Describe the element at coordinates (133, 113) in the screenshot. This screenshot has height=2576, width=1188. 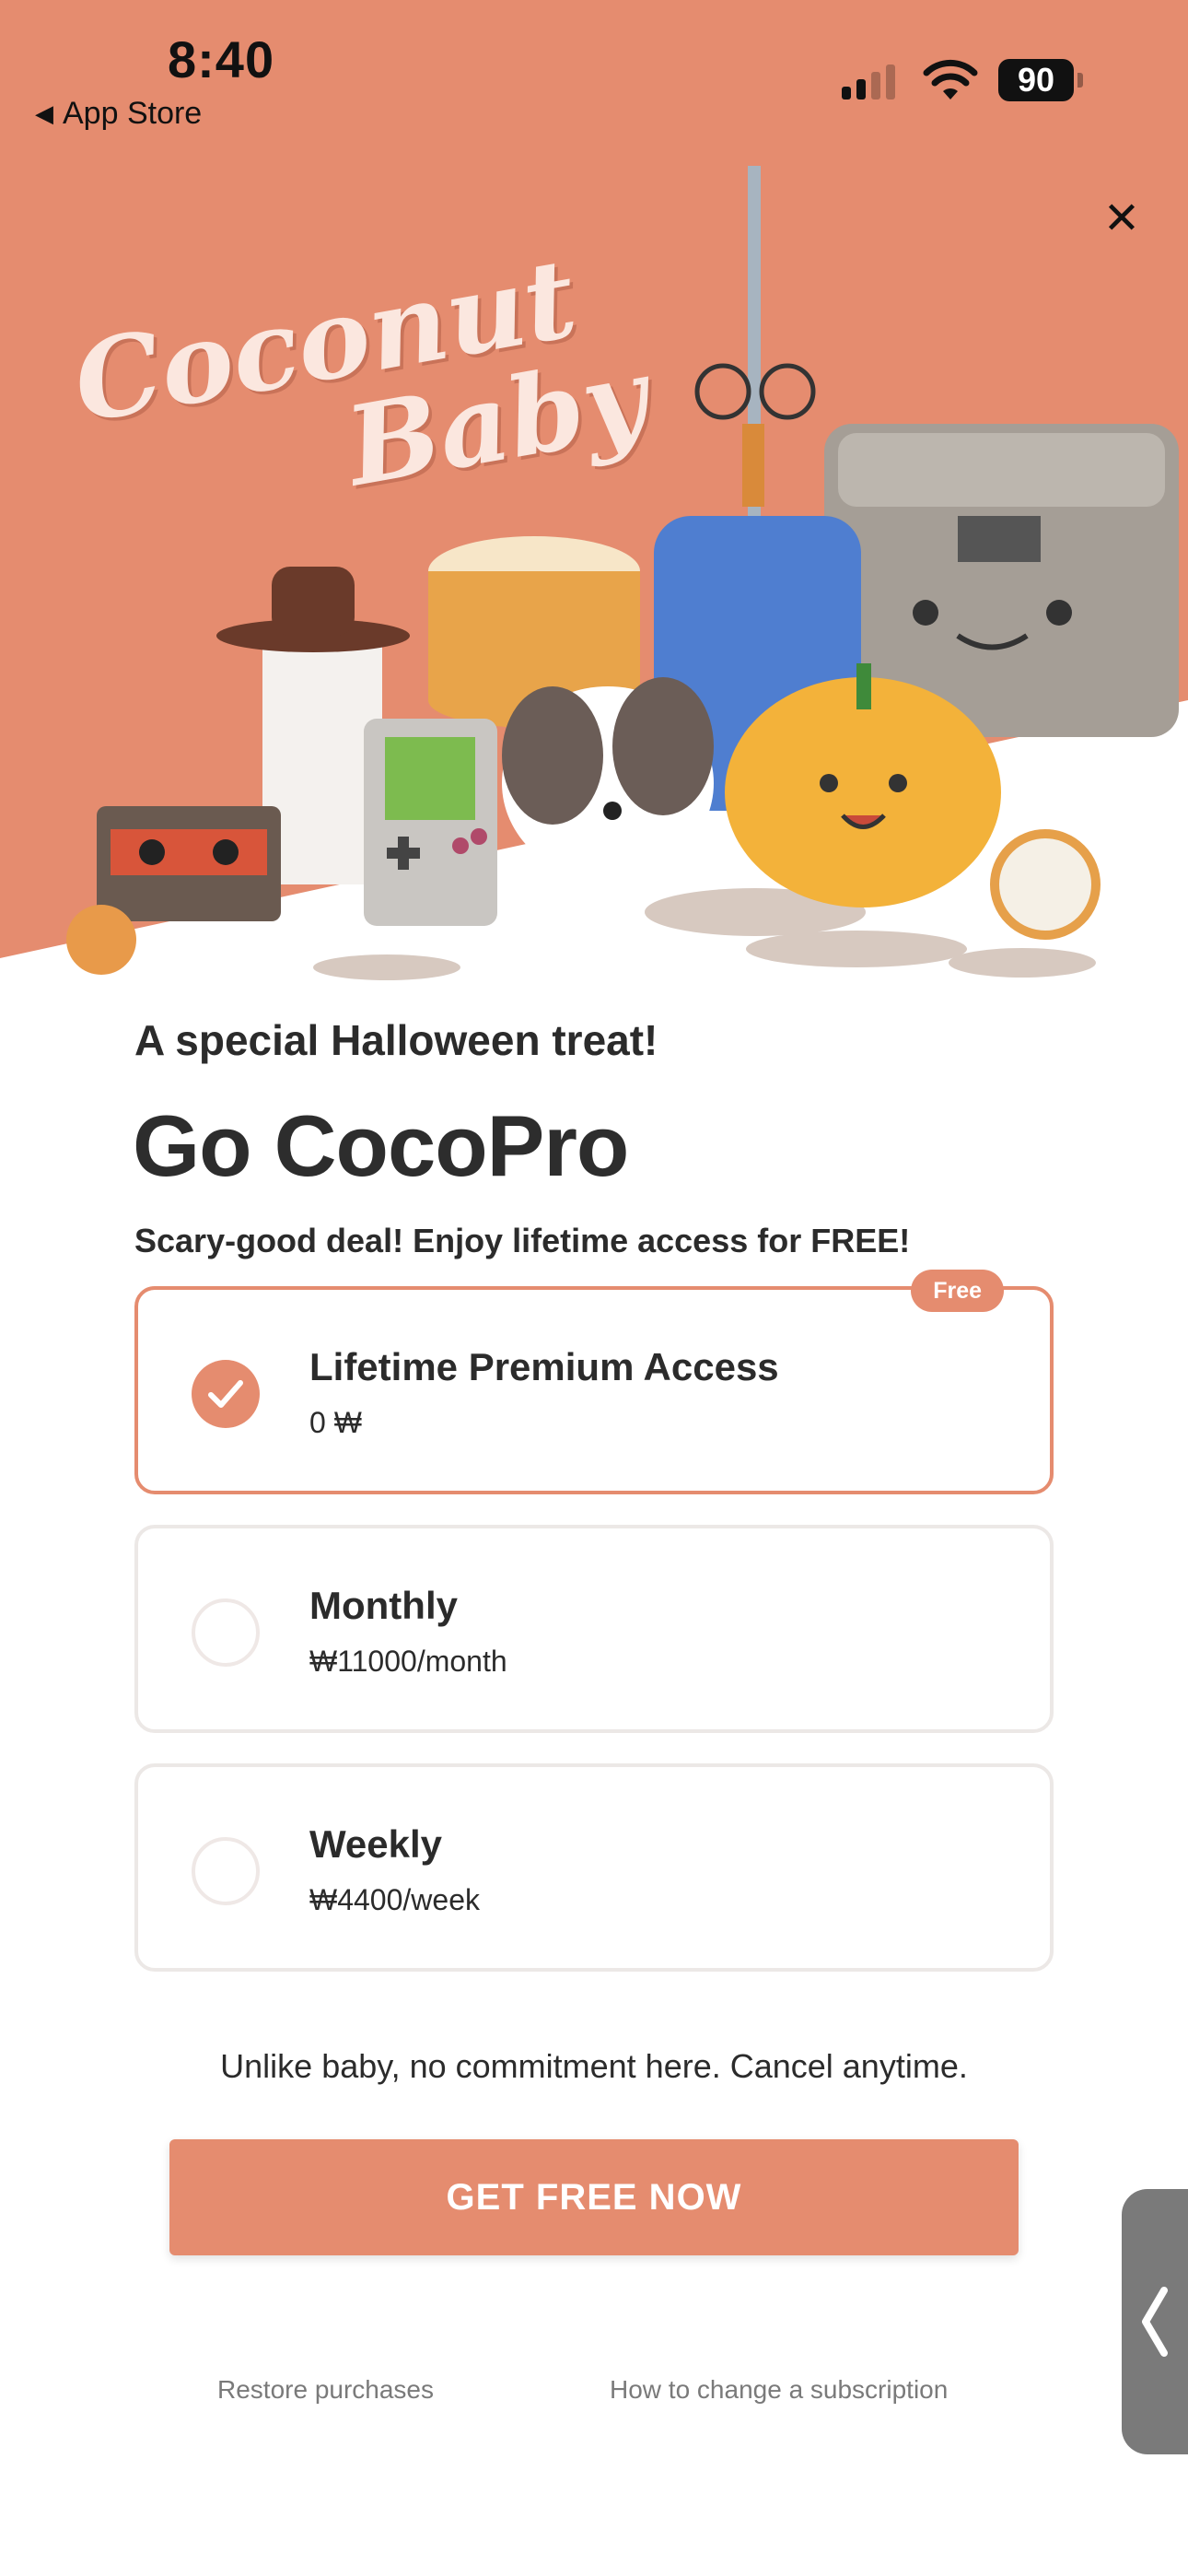
I see `back-label: App Store` at that location.